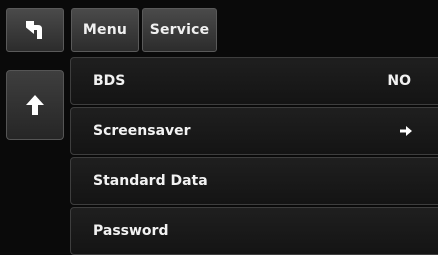 The height and width of the screenshot is (255, 438). I want to click on back-button, so click(35, 30).